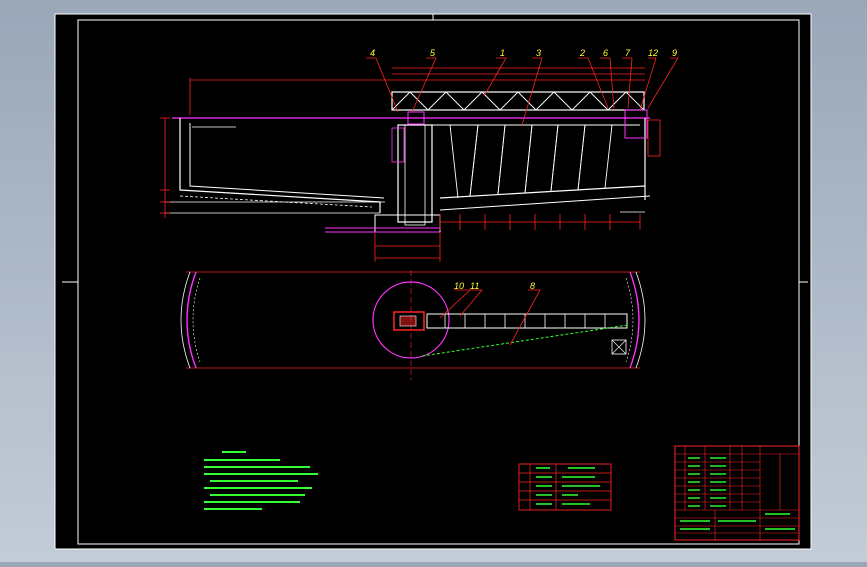  What do you see at coordinates (502, 53) in the screenshot?
I see `callout-1: 1` at bounding box center [502, 53].